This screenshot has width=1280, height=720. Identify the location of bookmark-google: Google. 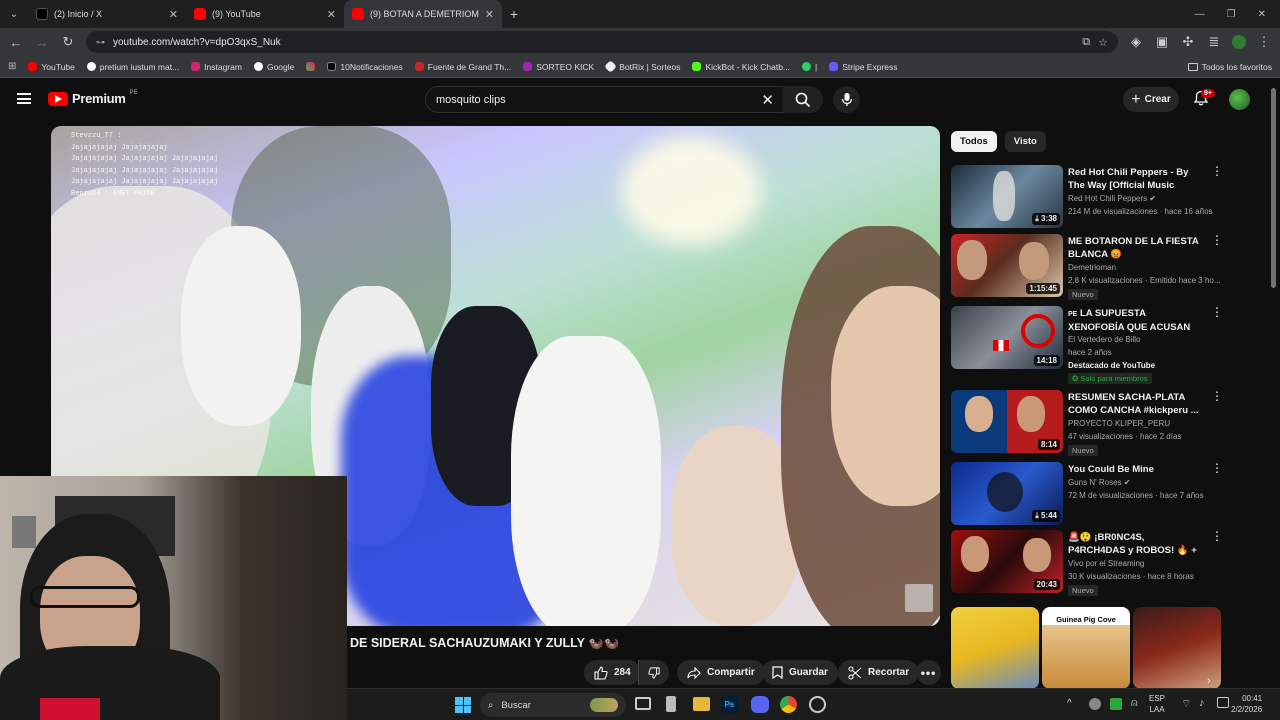
(273, 67).